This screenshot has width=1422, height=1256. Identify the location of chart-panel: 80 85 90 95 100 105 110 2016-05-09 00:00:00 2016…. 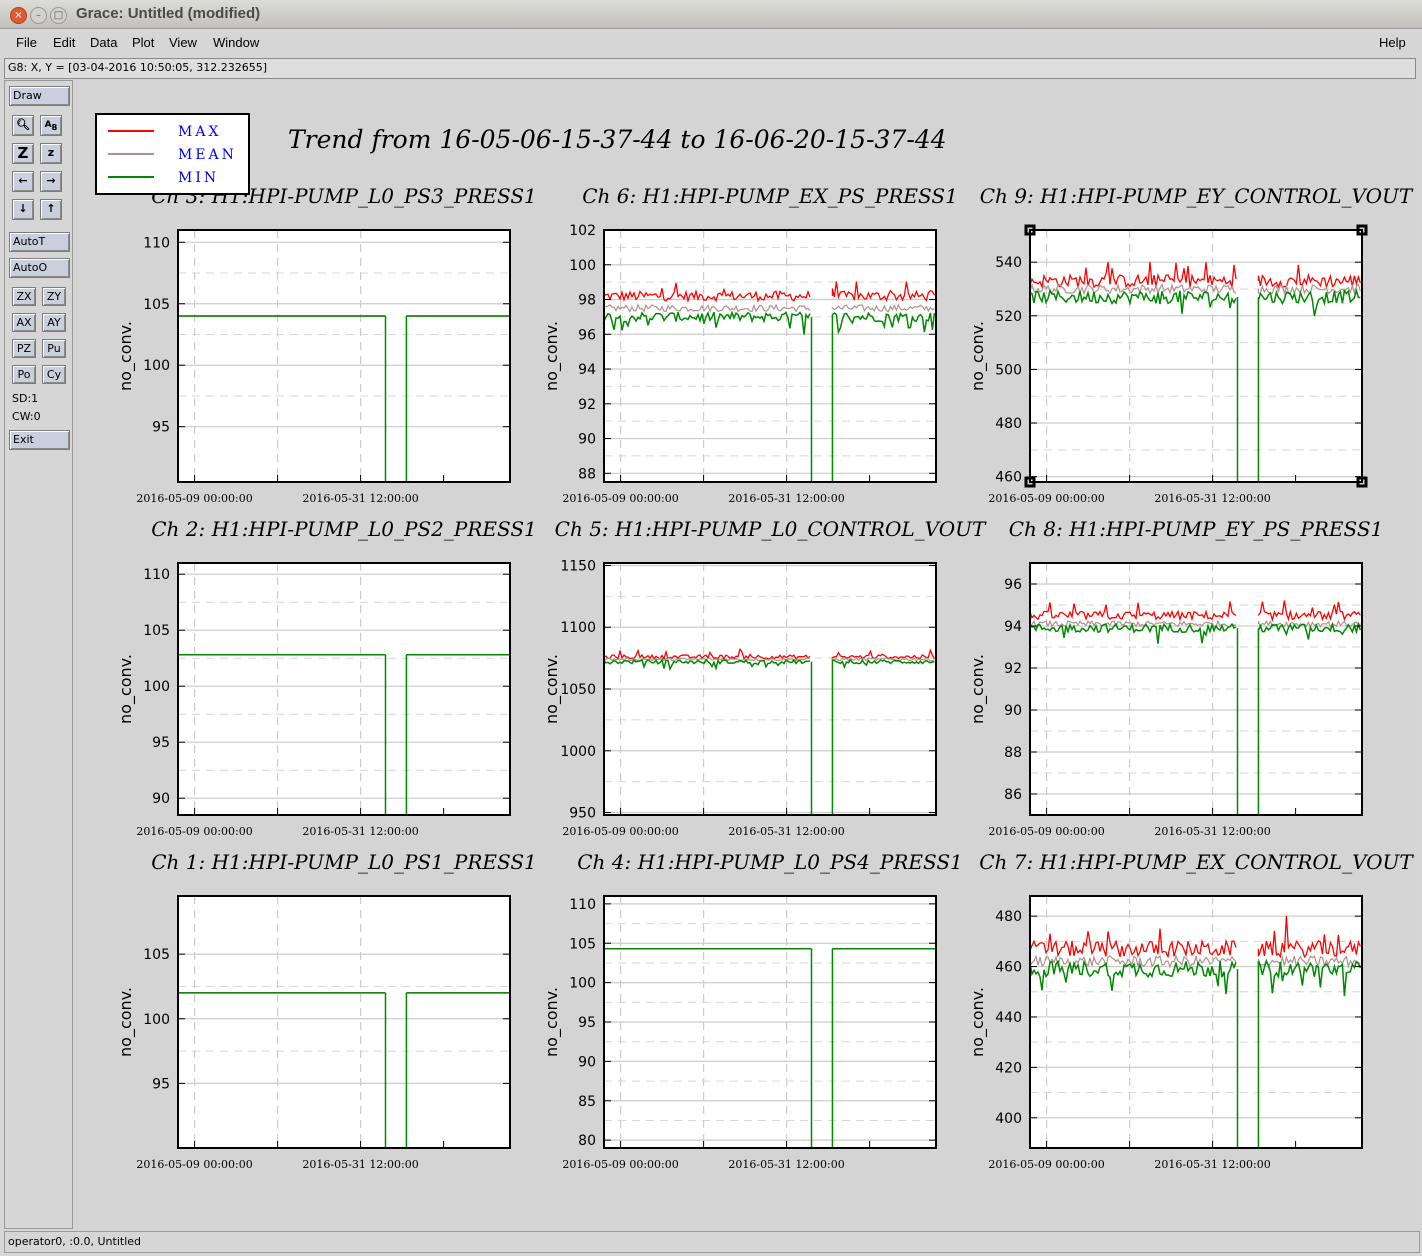
(752, 1010).